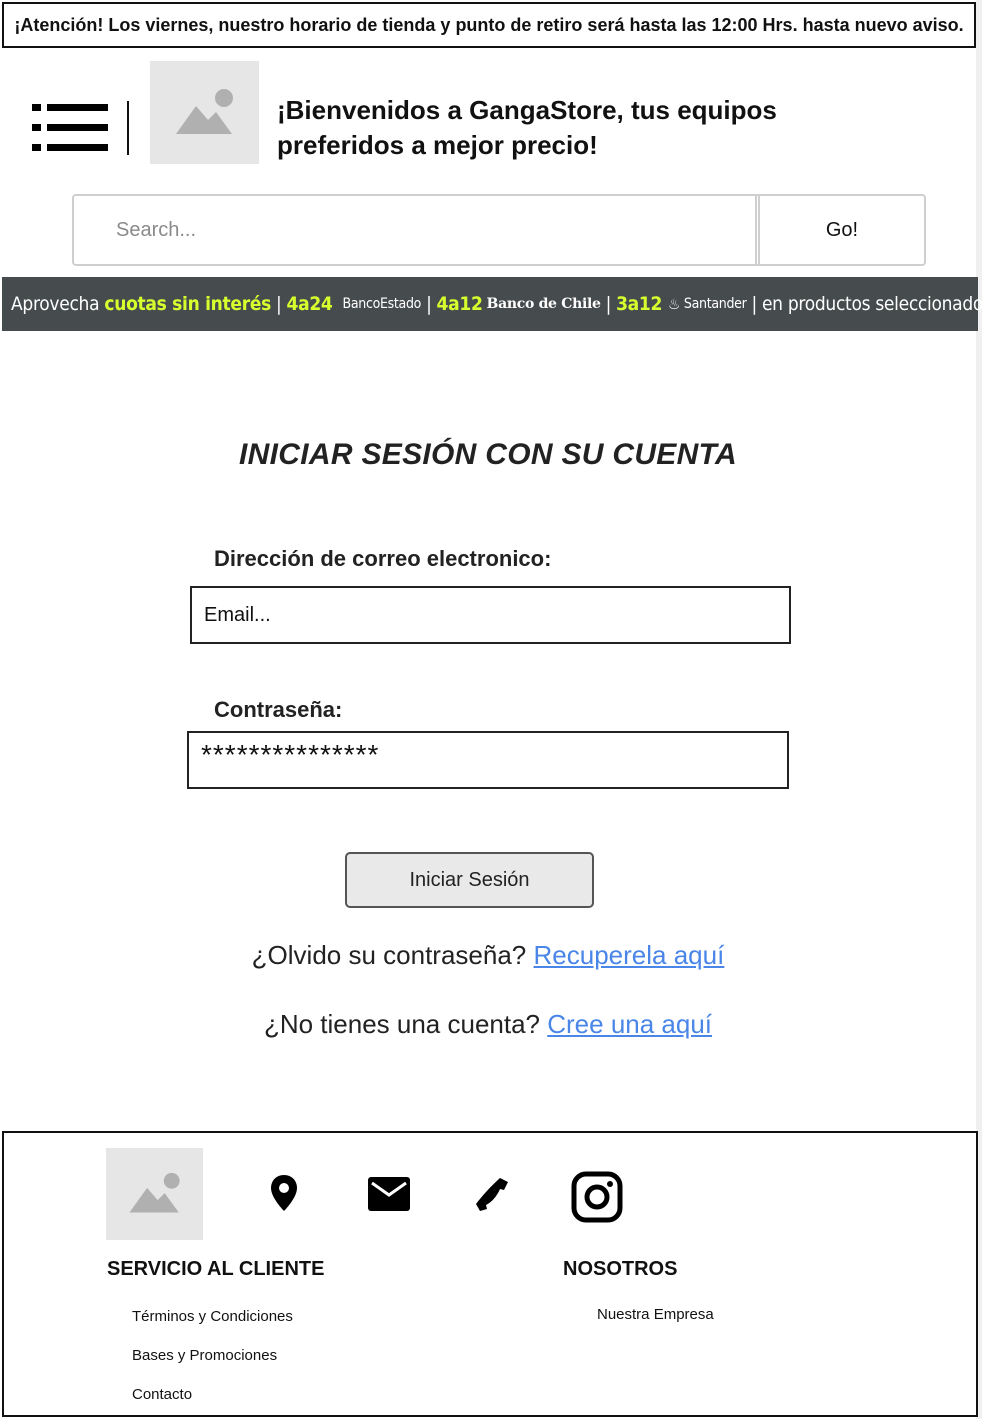  I want to click on santander-flame-icon: ♨, so click(674, 304).